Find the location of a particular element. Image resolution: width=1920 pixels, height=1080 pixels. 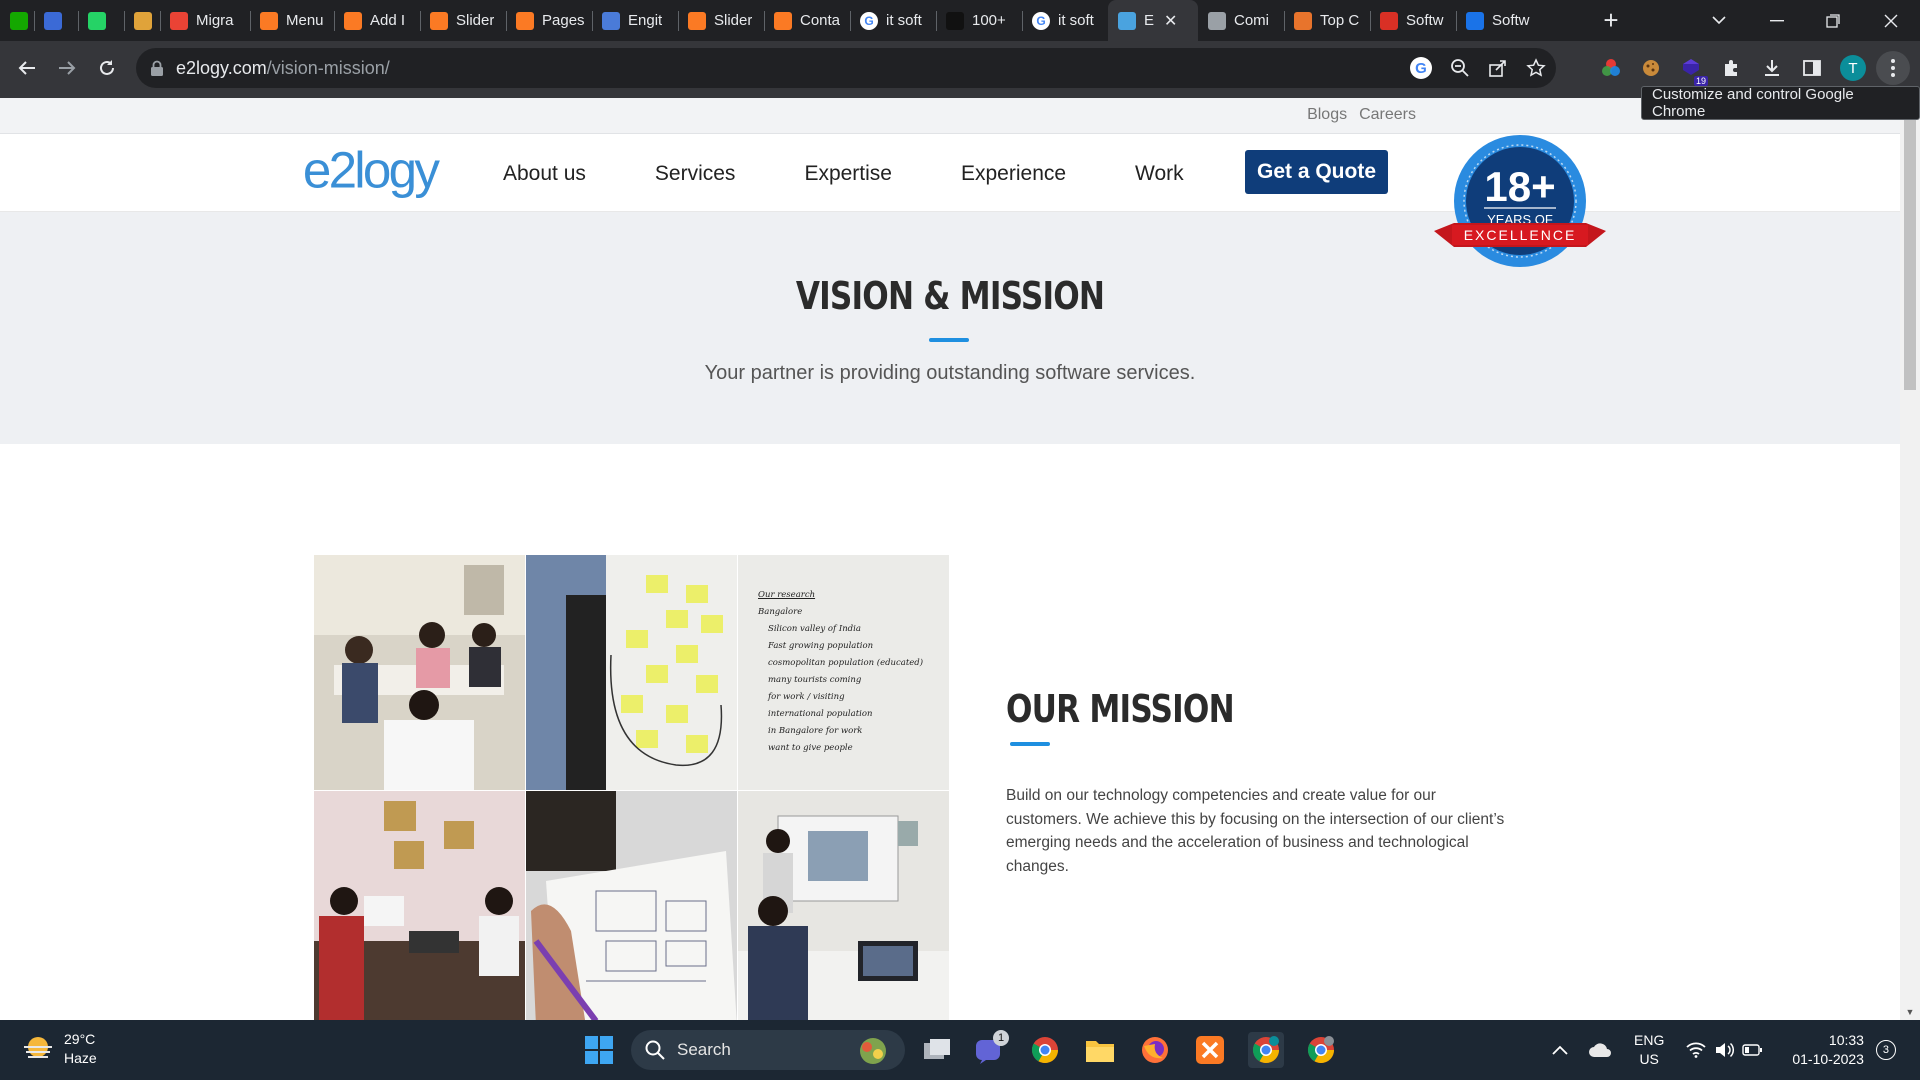

whiteboard-line: cosmopolitan population (educated) is located at coordinates (846, 663).